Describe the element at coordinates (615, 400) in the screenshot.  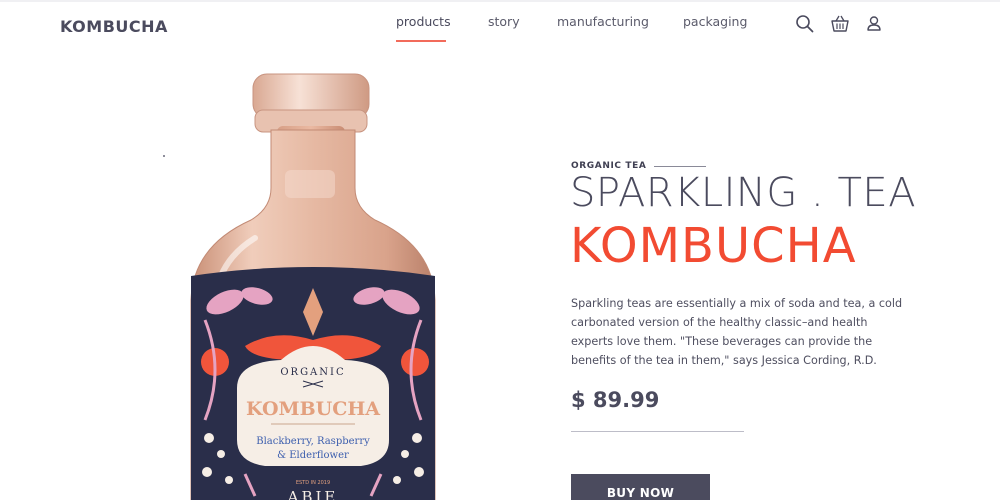
I see `product-price: $ 89.99` at that location.